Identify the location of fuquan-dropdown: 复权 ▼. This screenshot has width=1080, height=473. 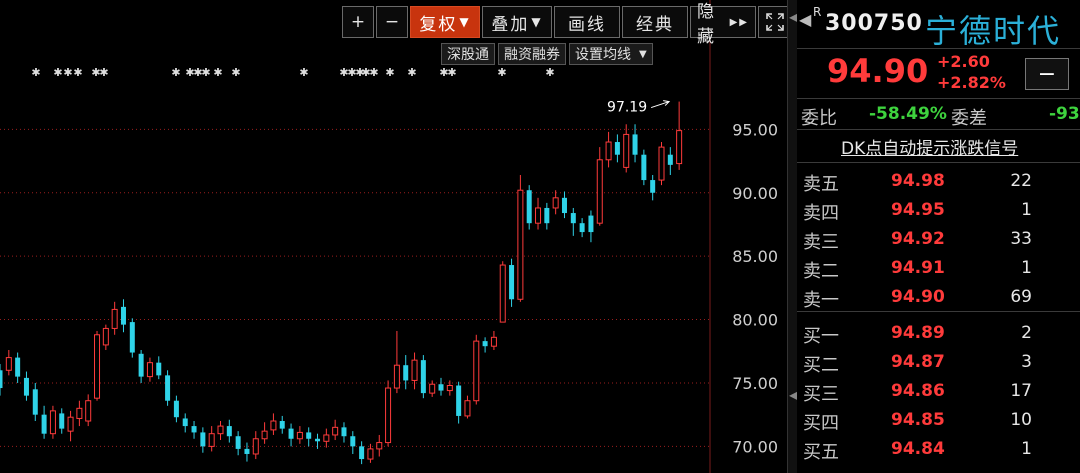
(445, 22).